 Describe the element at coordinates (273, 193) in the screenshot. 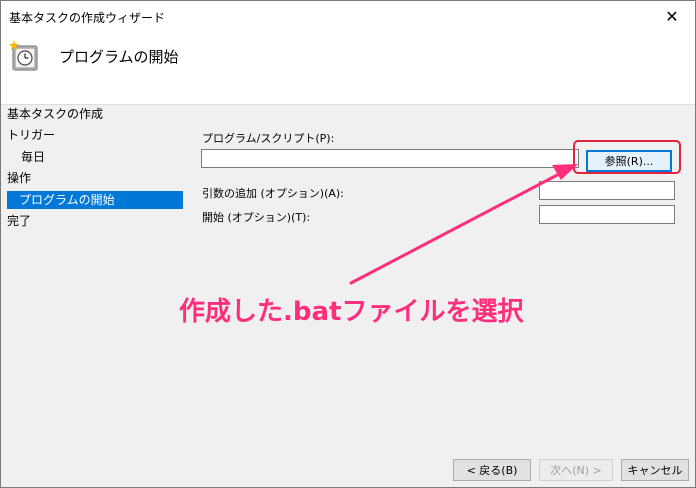

I see `arguments-label: 引数の追加 (オプション)(A):` at that location.